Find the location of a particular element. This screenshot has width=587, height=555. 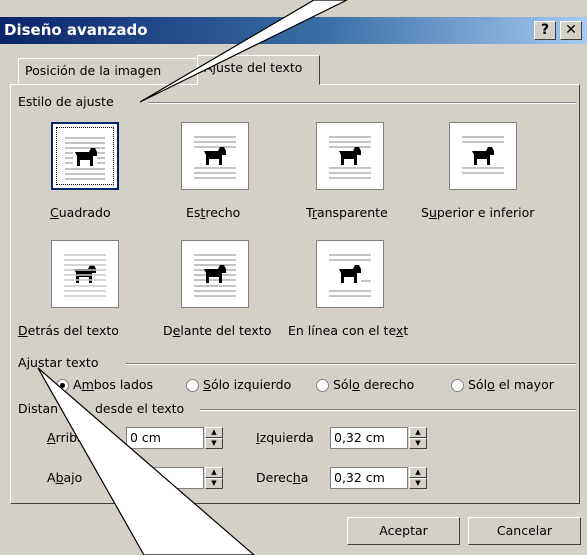

wrap-square-option is located at coordinates (85, 156).